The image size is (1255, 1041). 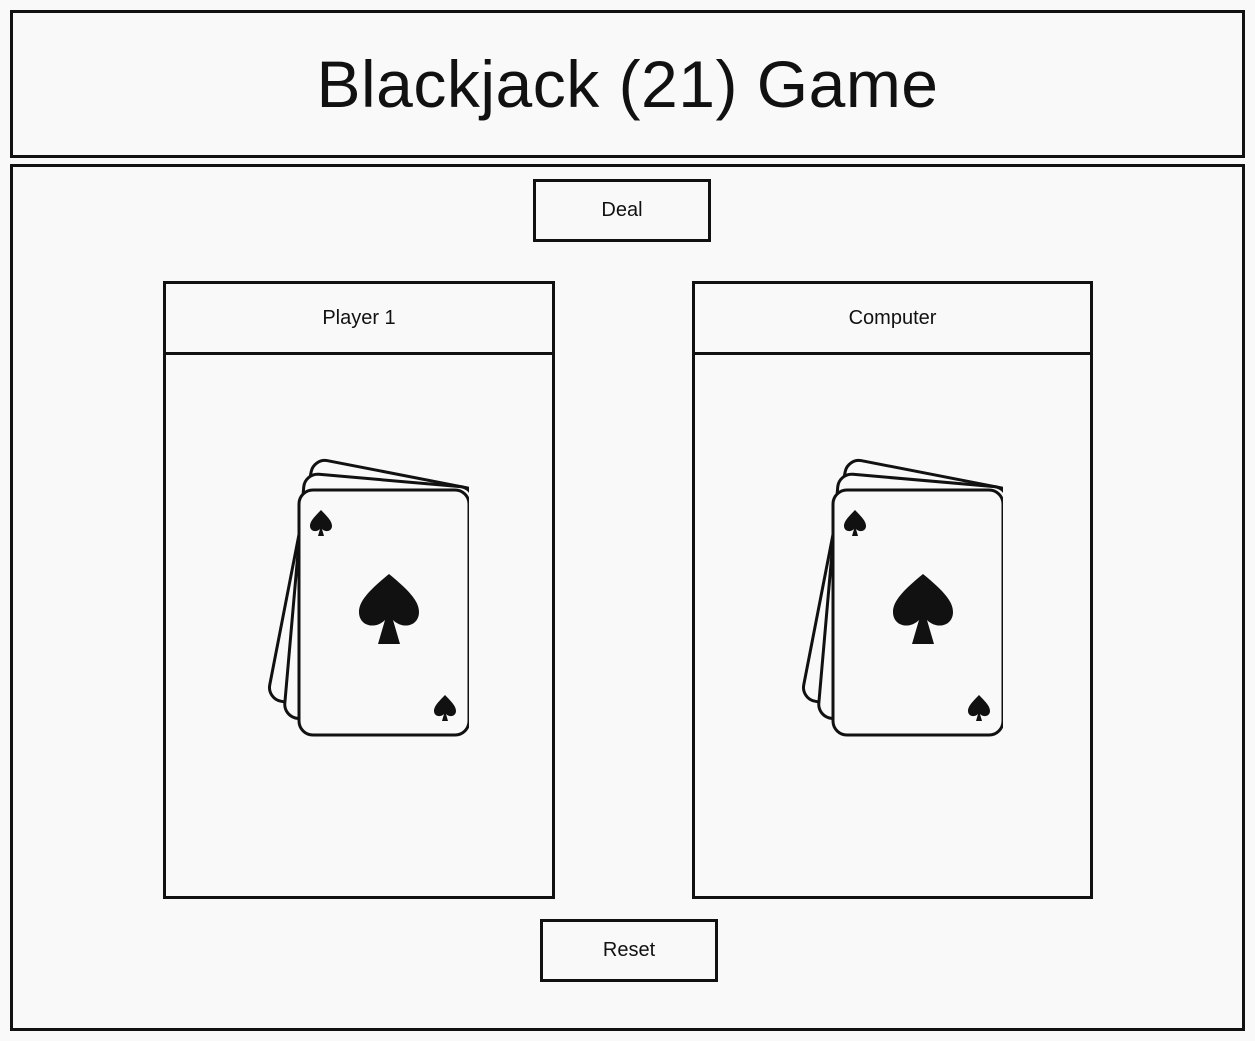 What do you see at coordinates (359, 597) in the screenshot?
I see `player-cards-icon` at bounding box center [359, 597].